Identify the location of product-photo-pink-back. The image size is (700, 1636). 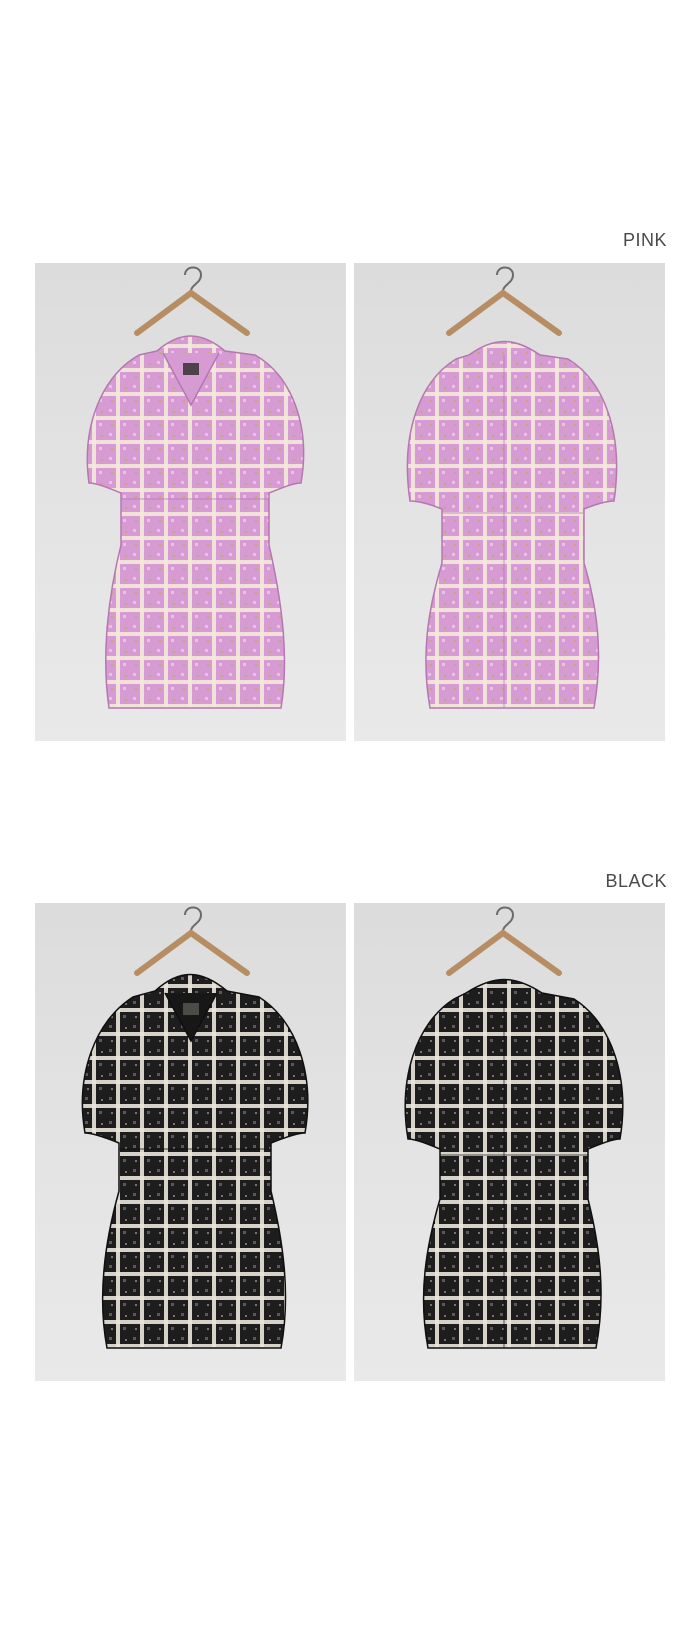
(509, 502).